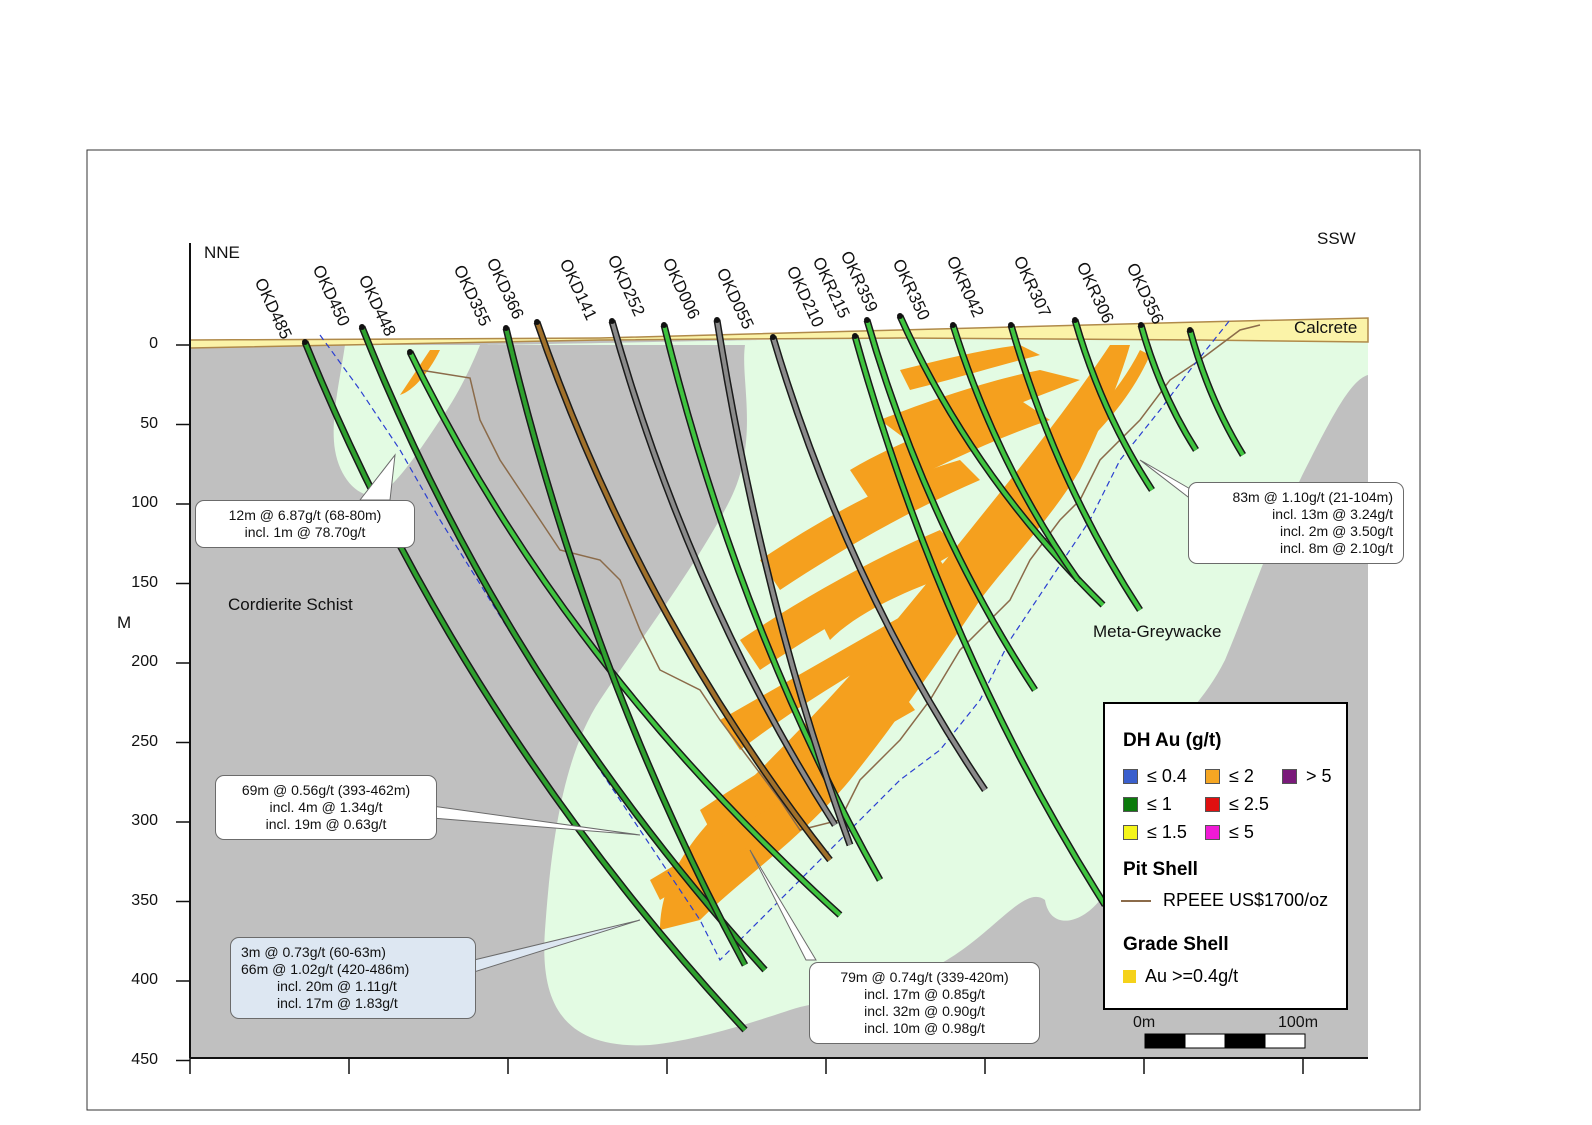  I want to click on legend-pit-item: RPEEE US$1700/oz, so click(1224, 900).